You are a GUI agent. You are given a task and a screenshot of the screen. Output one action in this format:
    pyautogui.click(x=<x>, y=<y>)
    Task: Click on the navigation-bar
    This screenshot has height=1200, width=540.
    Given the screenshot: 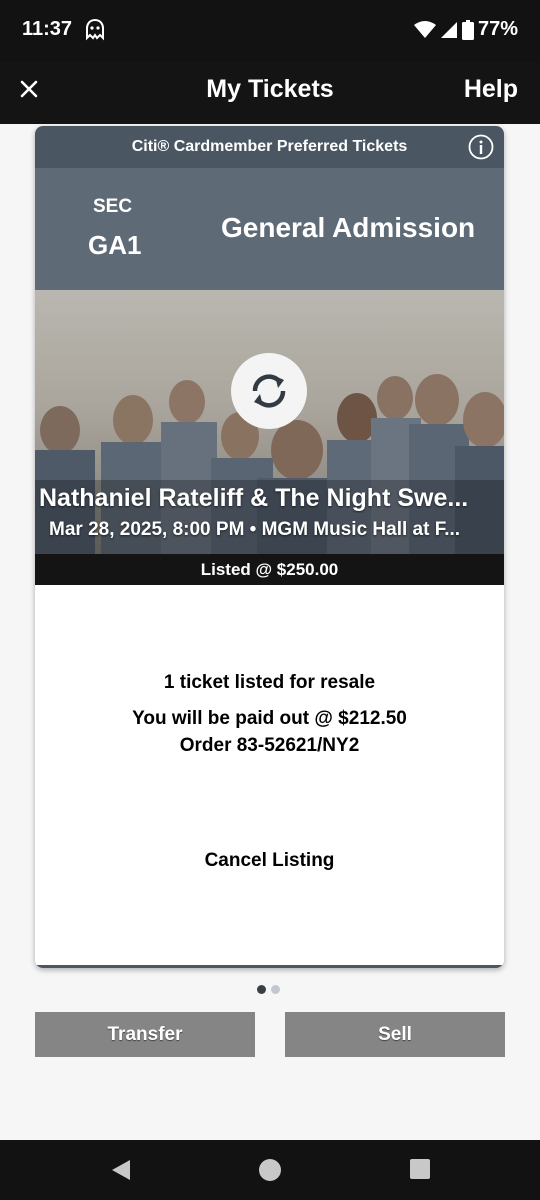 What is the action you would take?
    pyautogui.click(x=270, y=1170)
    